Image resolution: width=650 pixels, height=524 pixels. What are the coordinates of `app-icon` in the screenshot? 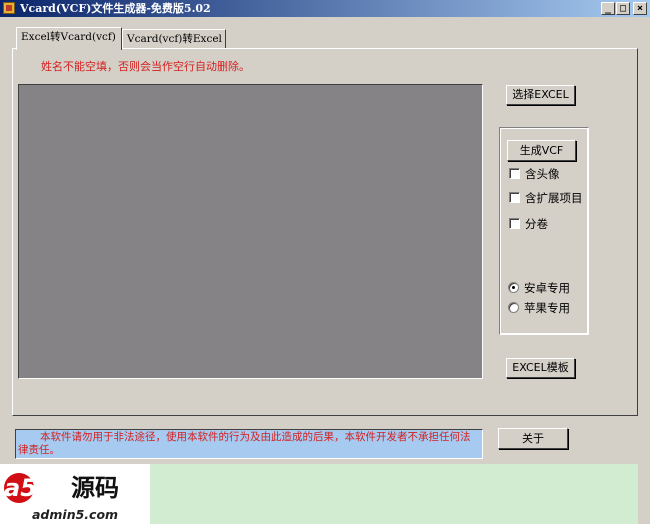 It's located at (9, 8).